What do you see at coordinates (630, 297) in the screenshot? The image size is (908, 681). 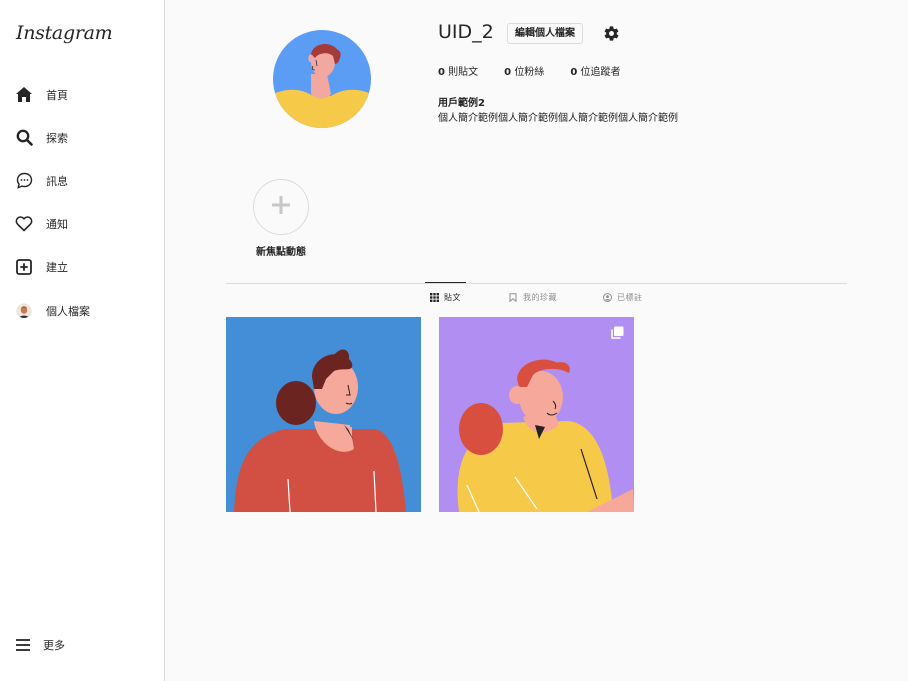 I see `tab-label: 已標註` at bounding box center [630, 297].